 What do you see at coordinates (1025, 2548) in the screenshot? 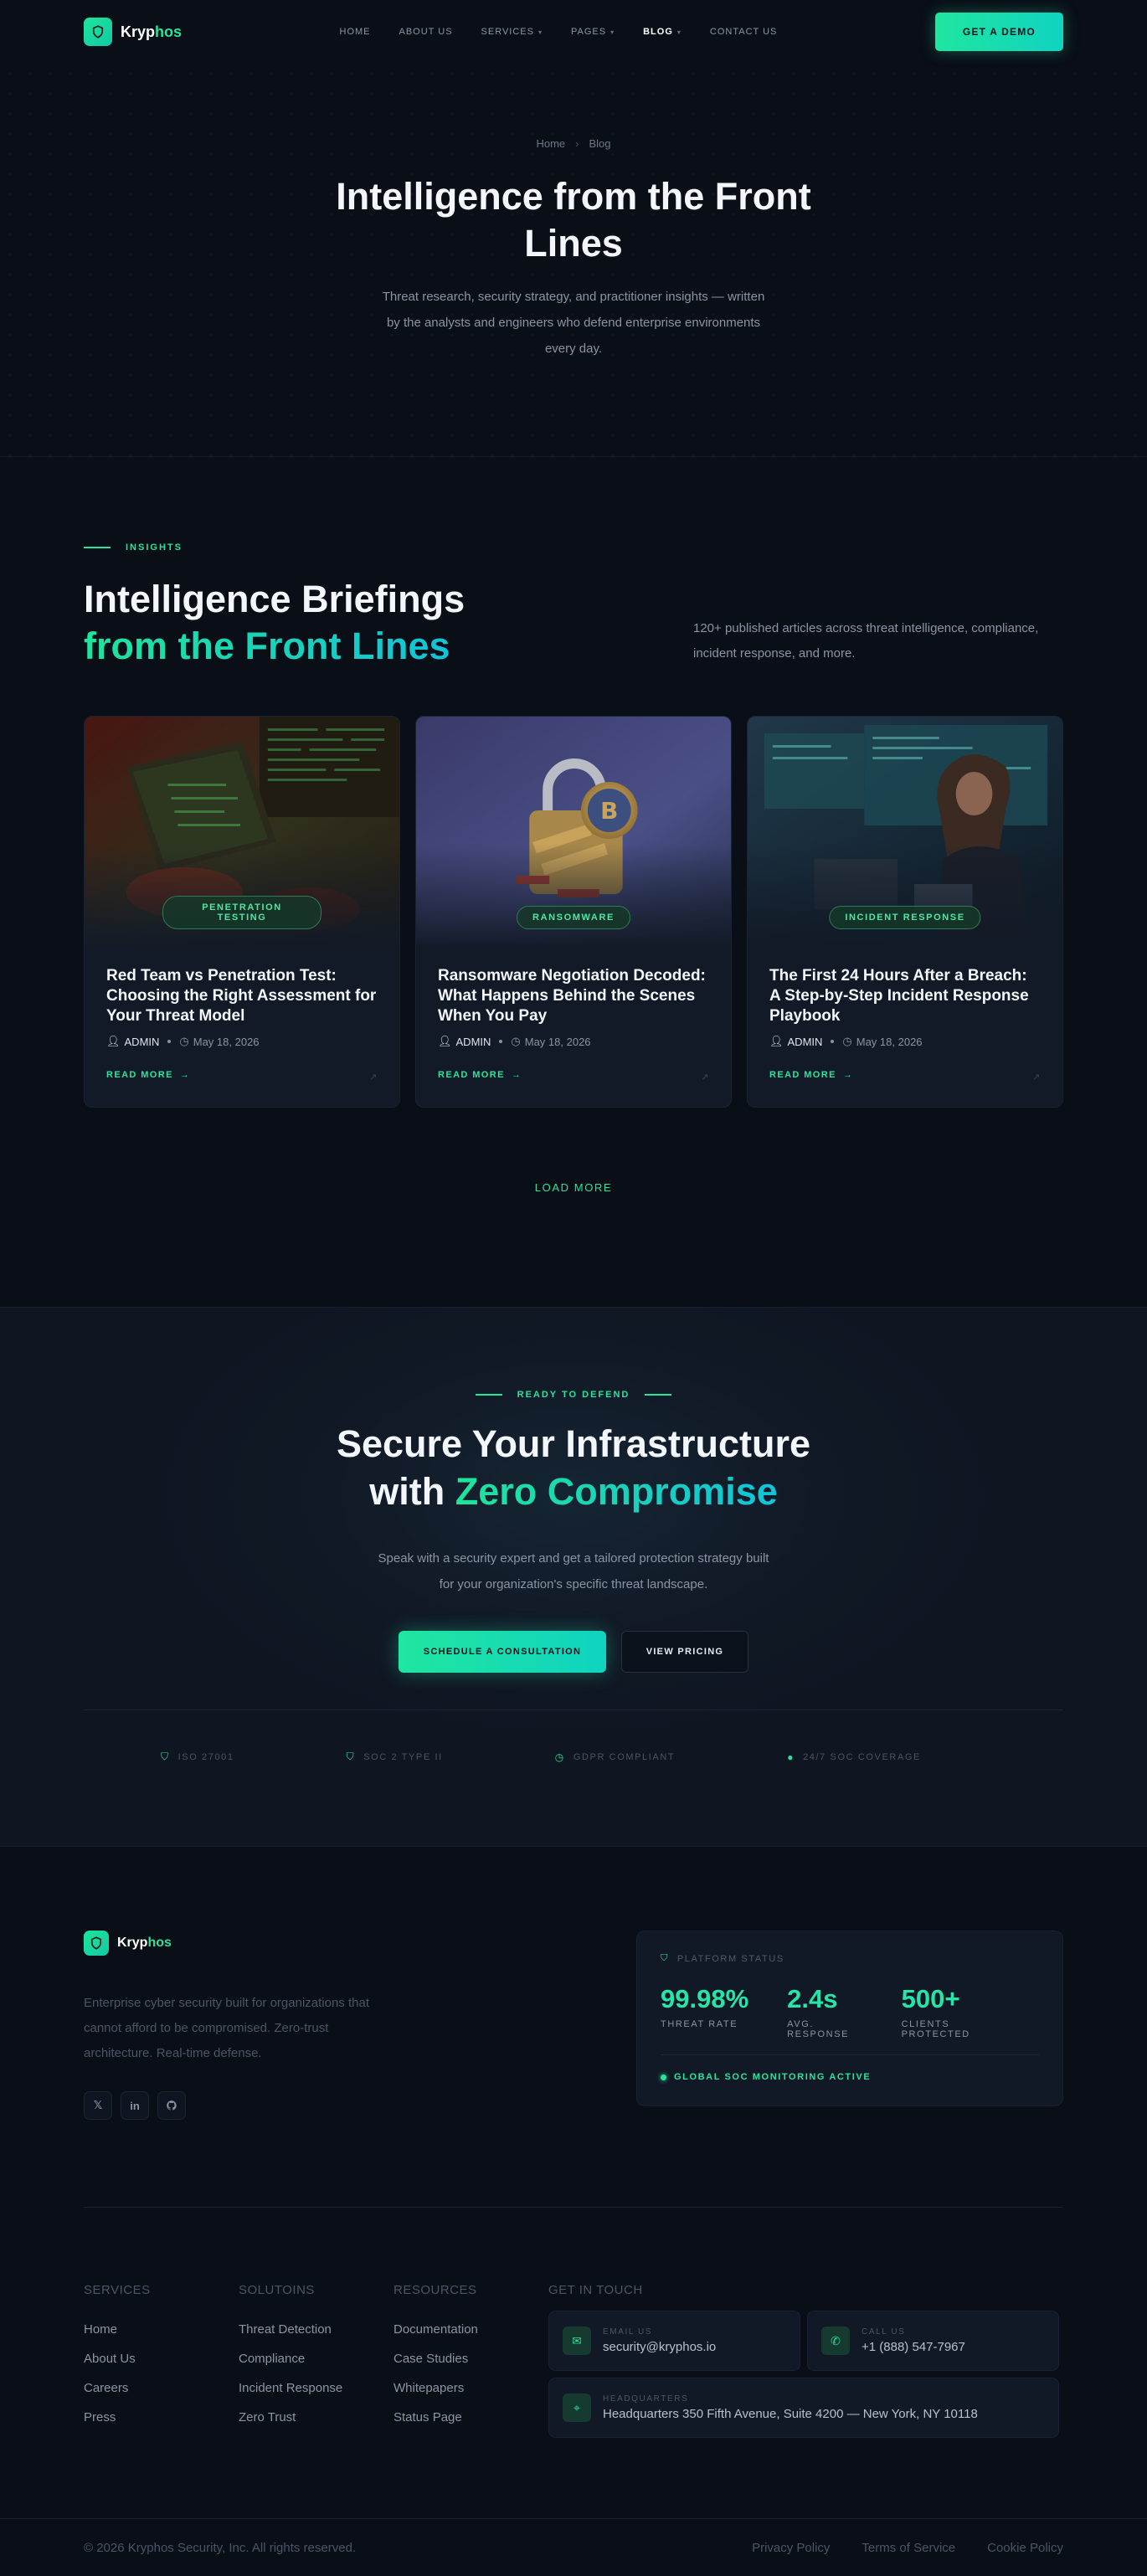
I see `cookie-policy-link: Cookie Policy` at bounding box center [1025, 2548].